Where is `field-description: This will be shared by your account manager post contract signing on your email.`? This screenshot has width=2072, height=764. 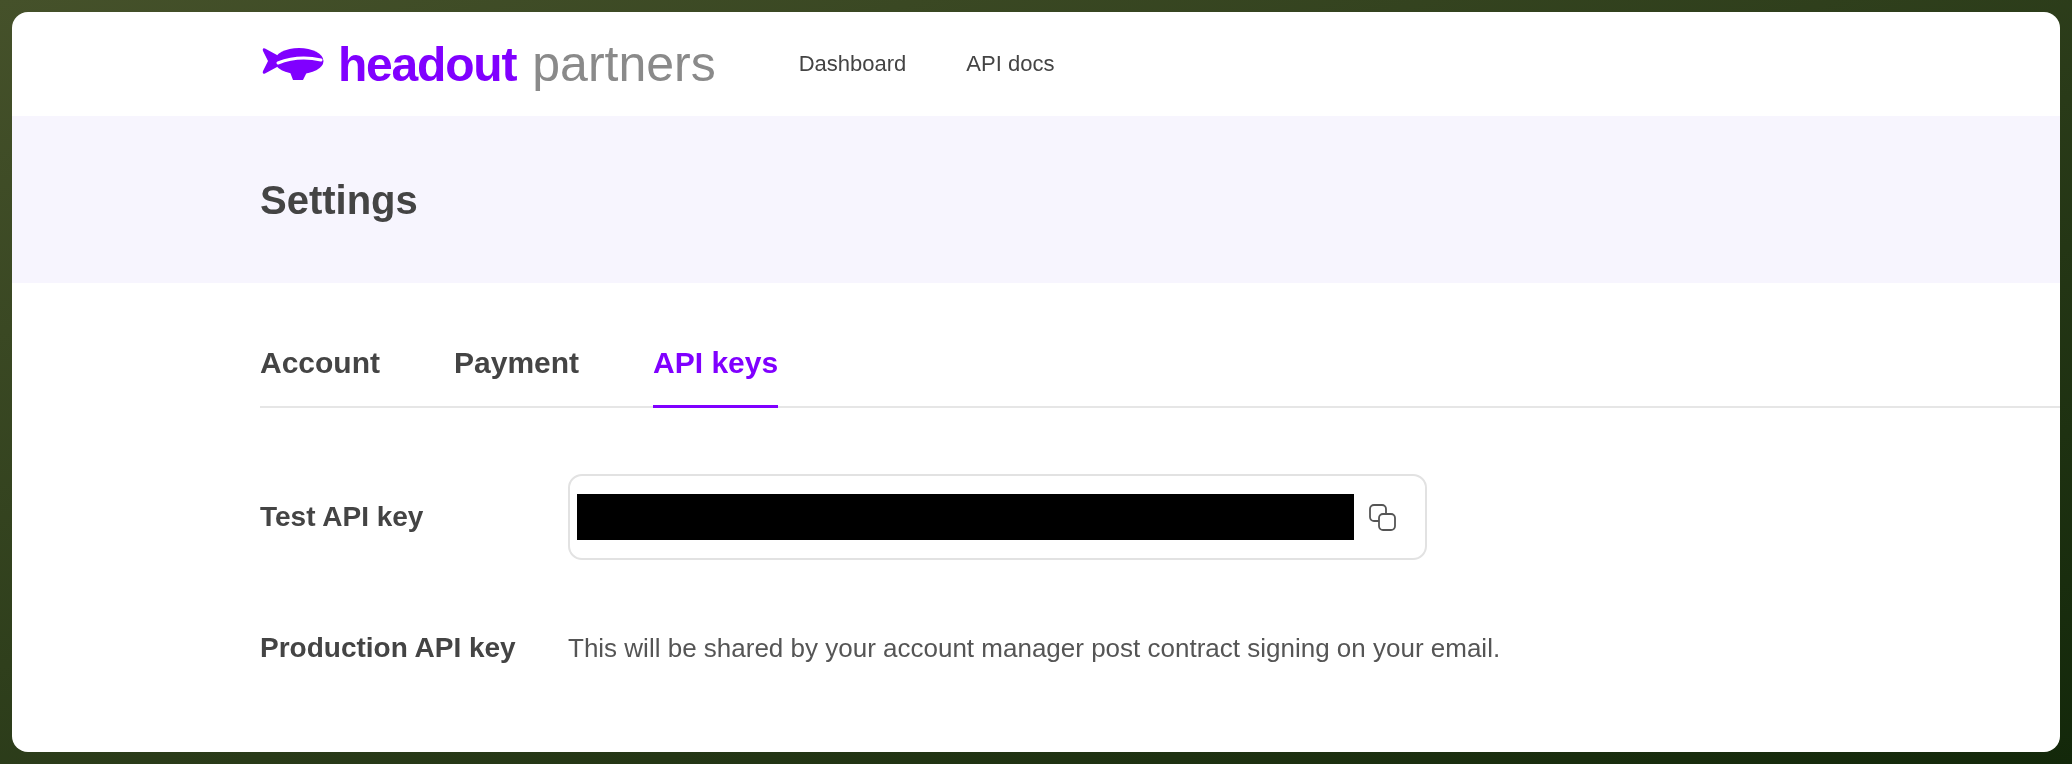
field-description: This will be shared by your account manager post contract signing on your email. is located at coordinates (1035, 648).